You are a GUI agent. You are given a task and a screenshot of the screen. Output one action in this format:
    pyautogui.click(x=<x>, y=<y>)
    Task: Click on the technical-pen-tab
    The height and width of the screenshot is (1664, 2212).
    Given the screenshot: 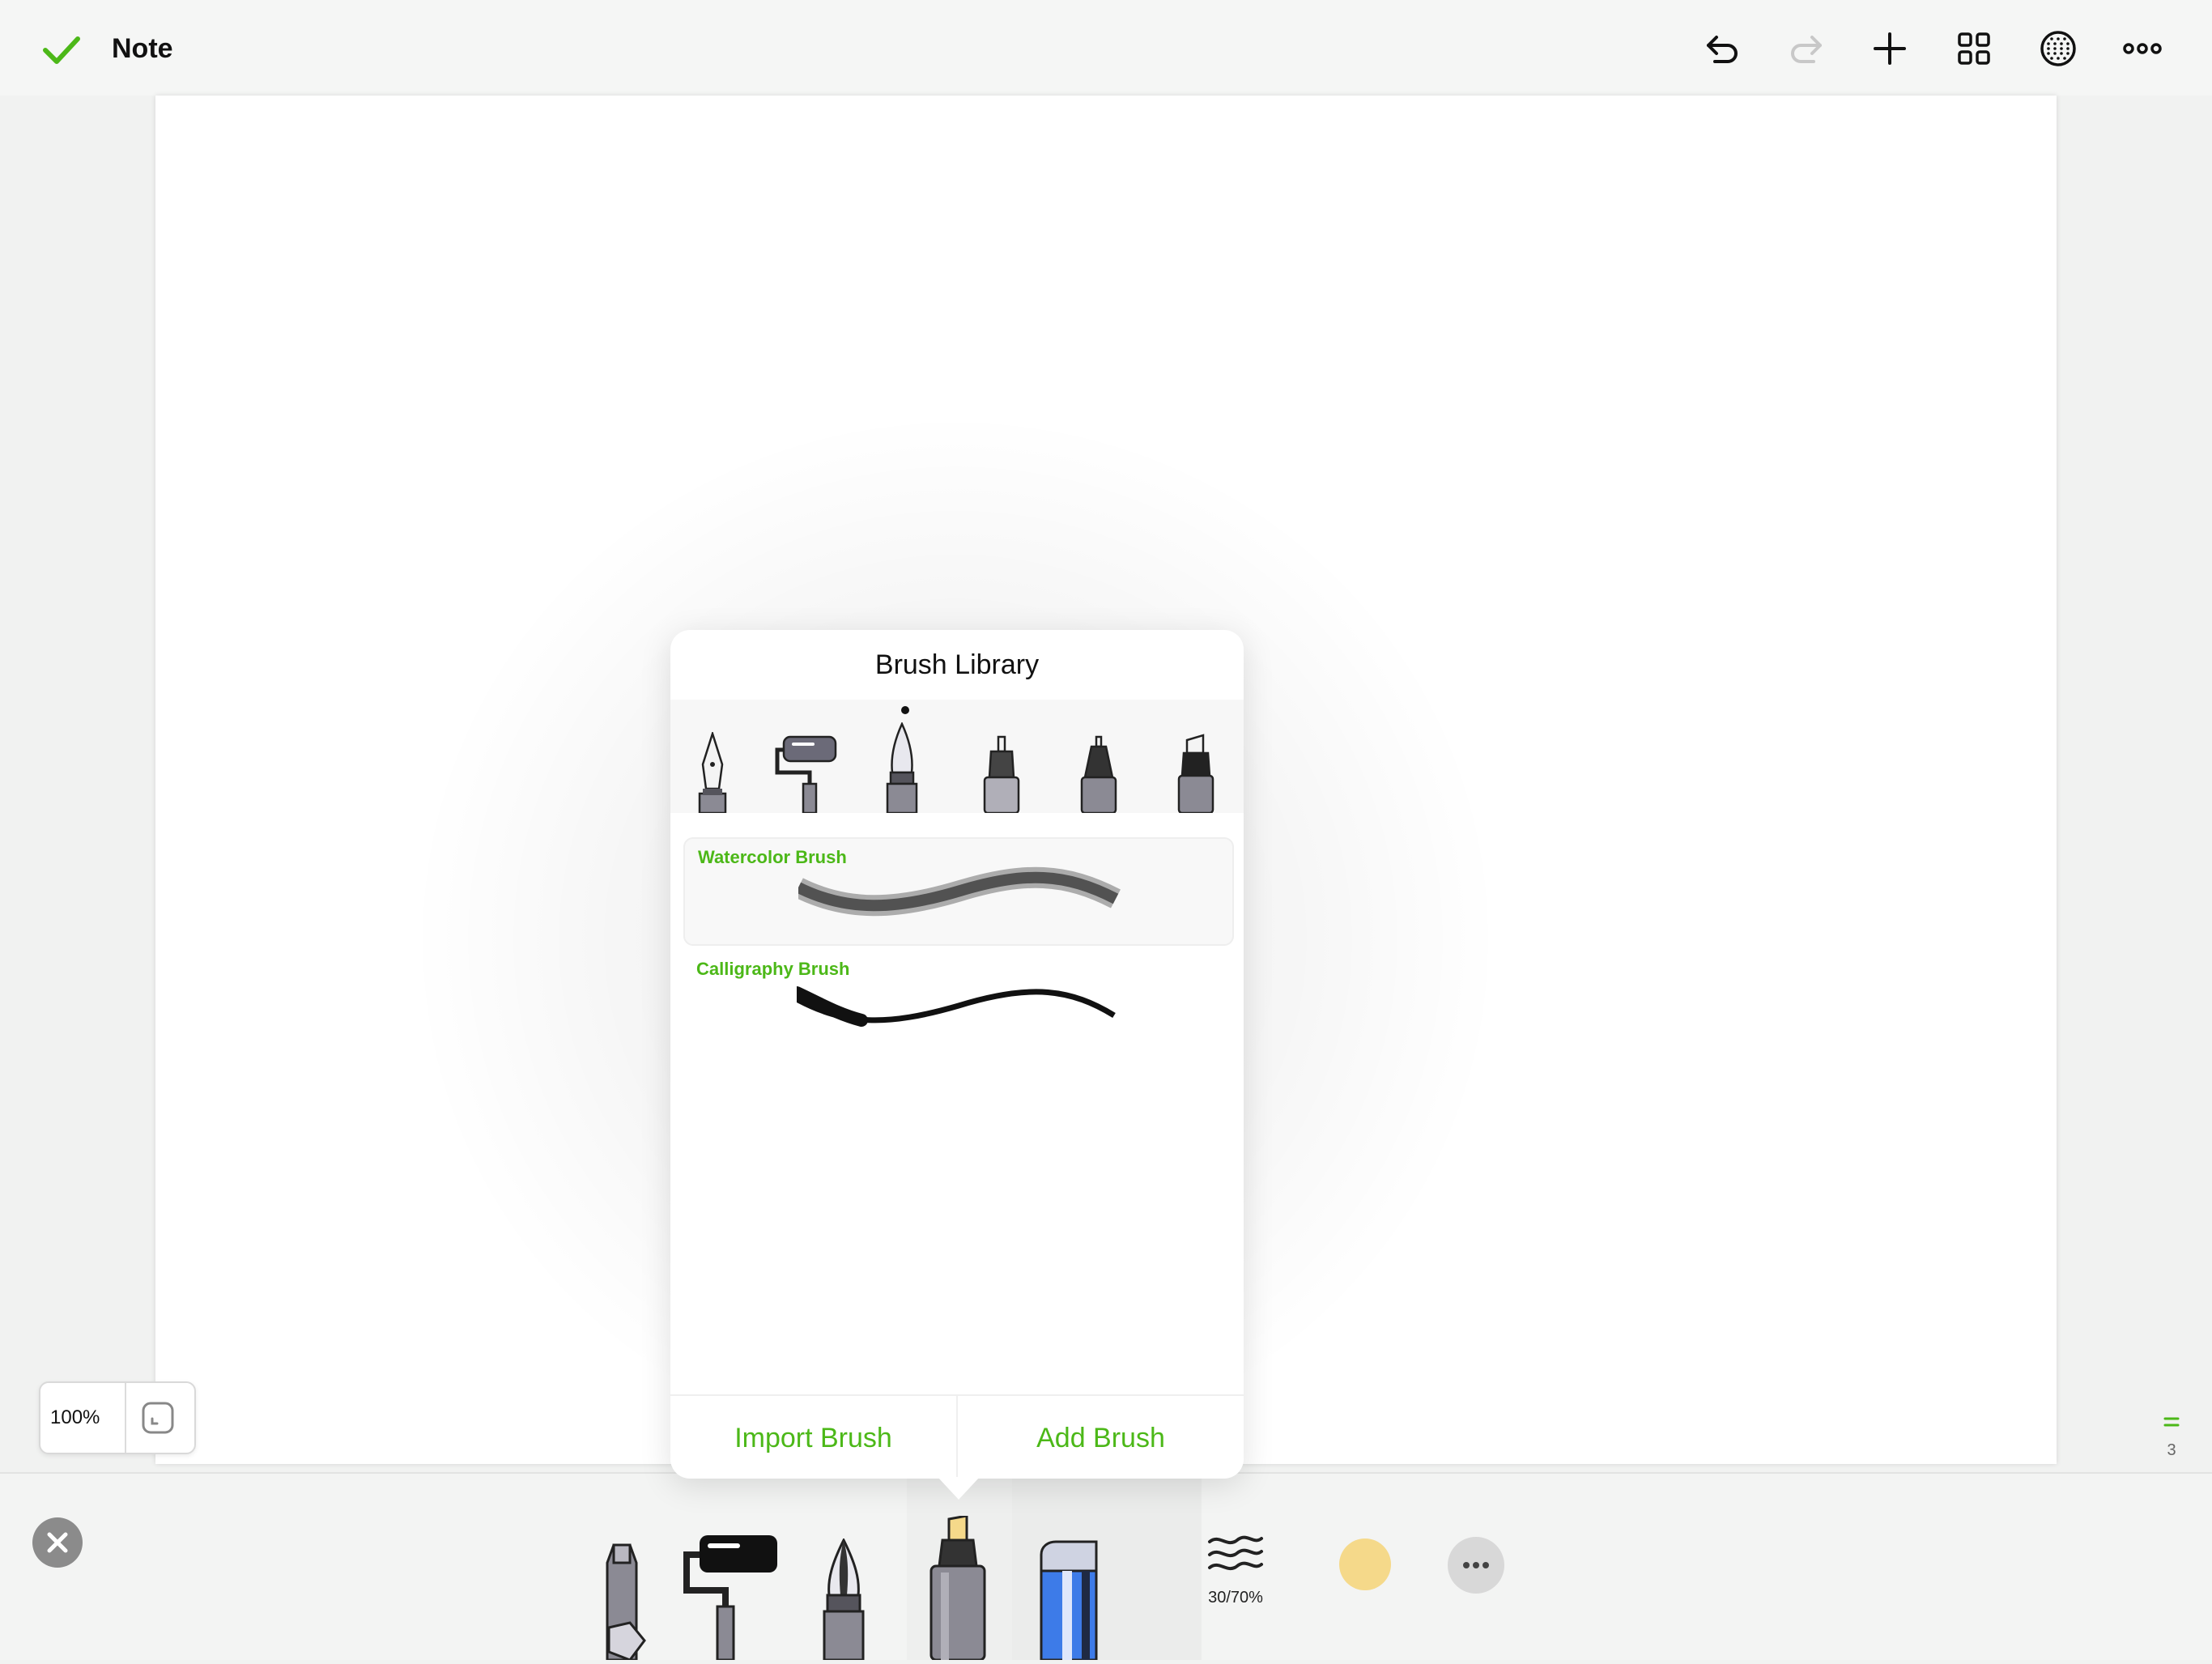 What is the action you would take?
    pyautogui.click(x=1098, y=775)
    